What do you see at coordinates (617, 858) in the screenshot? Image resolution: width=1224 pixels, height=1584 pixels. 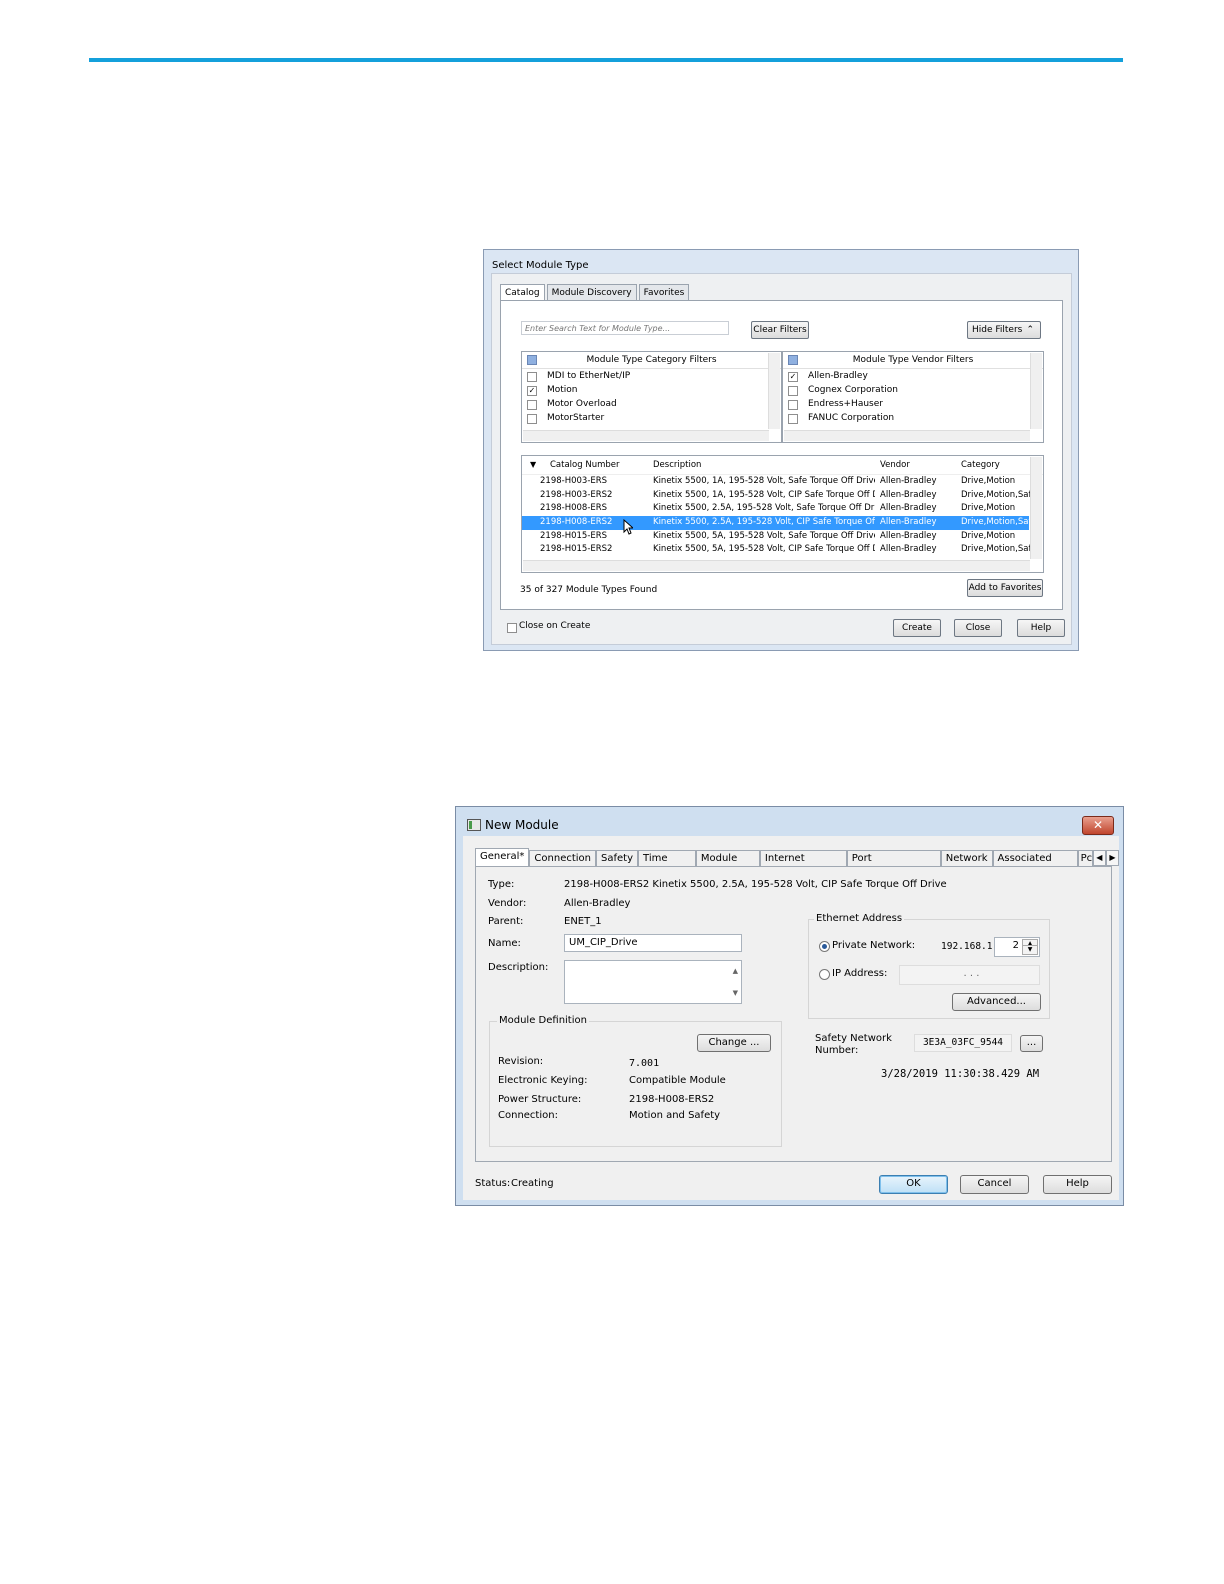 I see `tab-safety: Safety` at bounding box center [617, 858].